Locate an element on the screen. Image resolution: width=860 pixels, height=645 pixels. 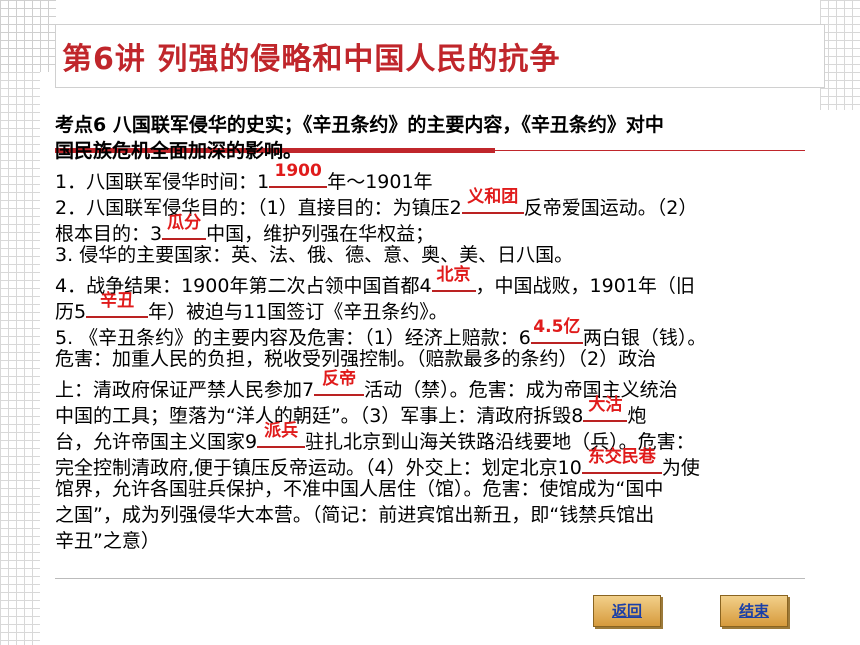
content-line: 历5 辛丑 年）被迫与11国签订《辛丑条约》。 is located at coordinates (455, 307).